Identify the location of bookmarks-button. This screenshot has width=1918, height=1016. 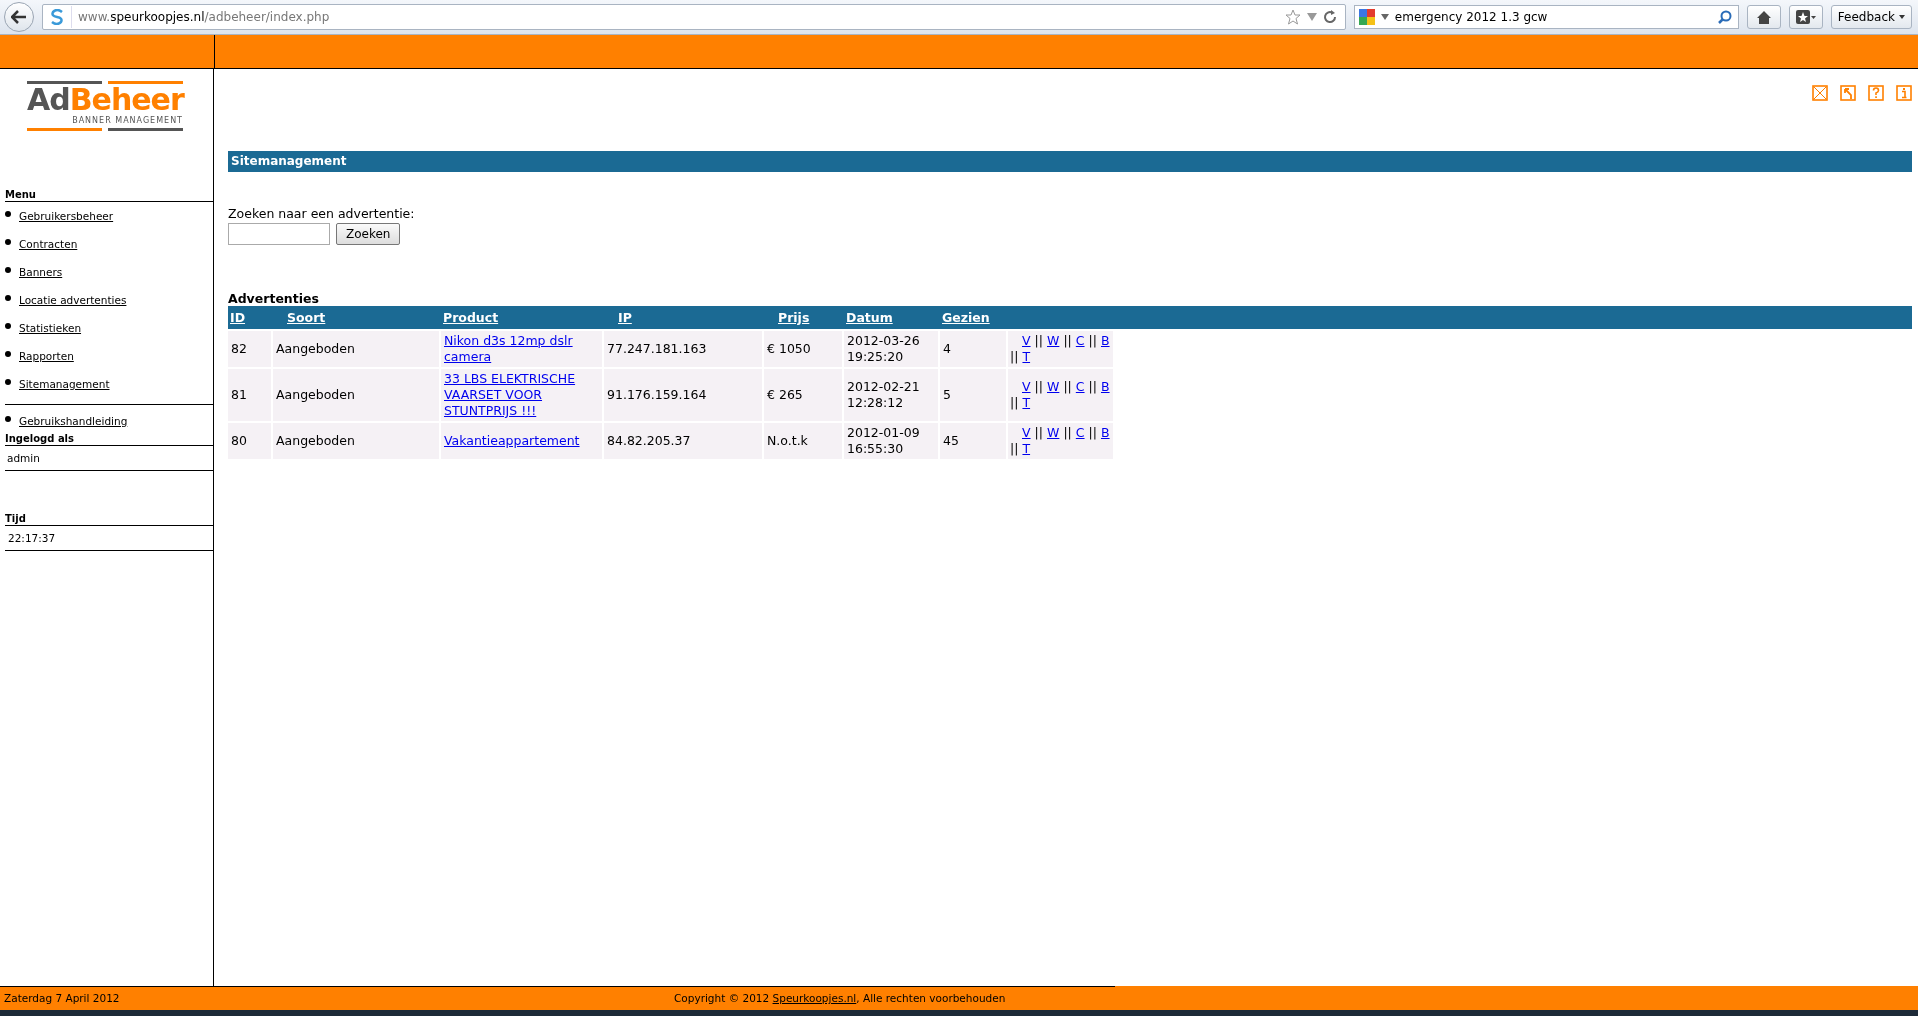
(1805, 17).